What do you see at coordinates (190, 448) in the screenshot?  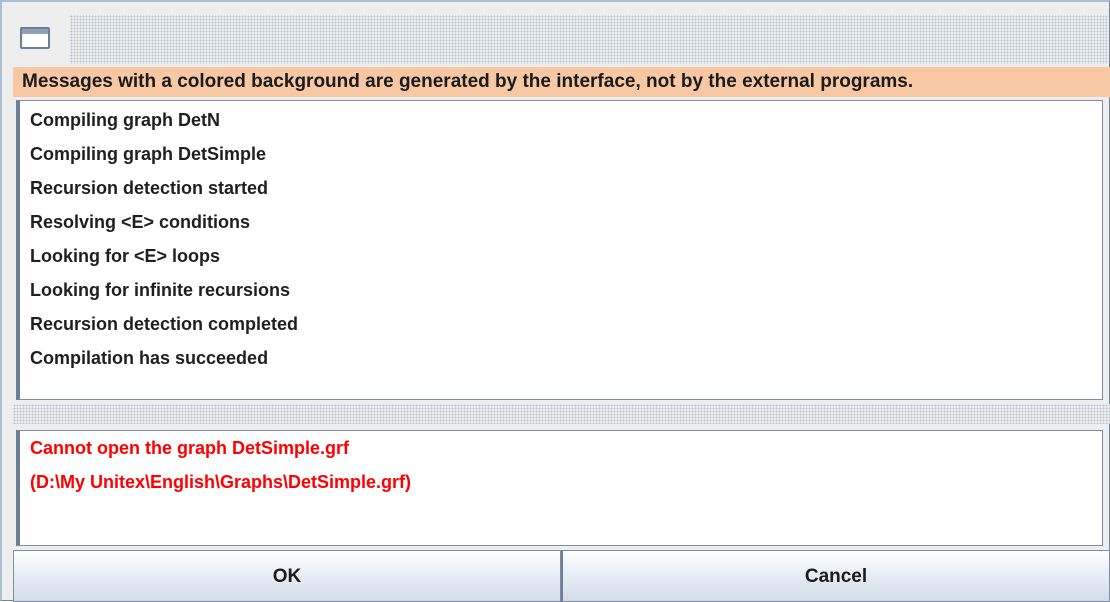 I see `error-line: Cannot open the graph DetSimple.grf` at bounding box center [190, 448].